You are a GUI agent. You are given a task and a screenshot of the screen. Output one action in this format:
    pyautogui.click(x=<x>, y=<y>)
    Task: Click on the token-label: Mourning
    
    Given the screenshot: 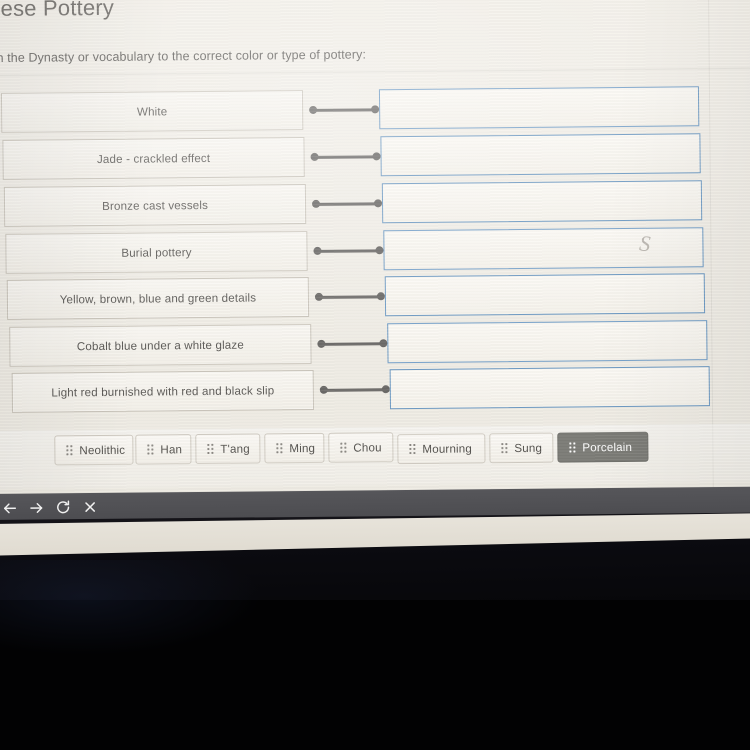 What is the action you would take?
    pyautogui.click(x=447, y=448)
    